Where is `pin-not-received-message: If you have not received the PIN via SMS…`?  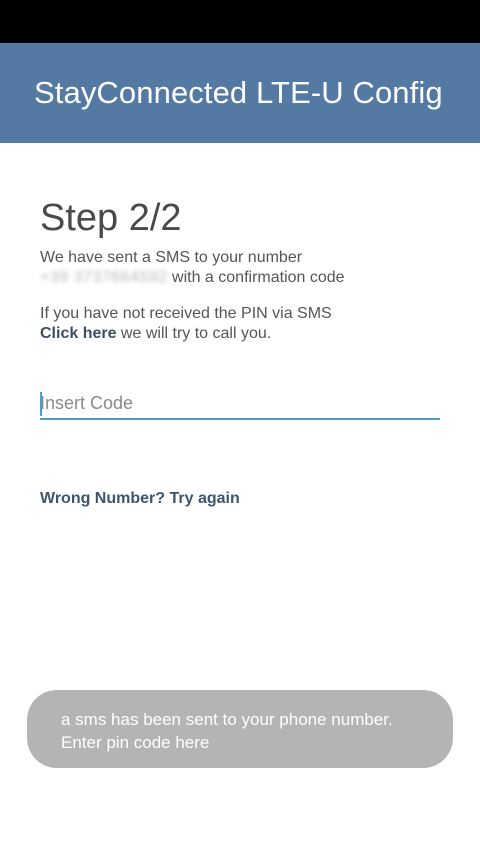
pin-not-received-message: If you have not received the PIN via SMS… is located at coordinates (240, 324).